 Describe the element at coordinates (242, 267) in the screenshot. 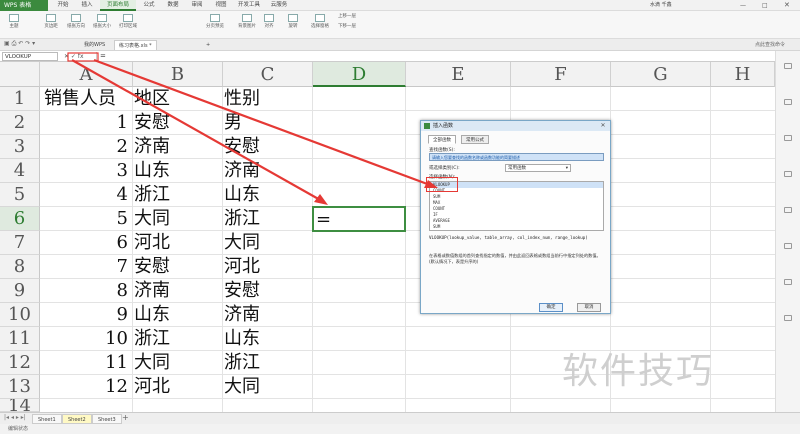

I see `cell-gender: 河北` at that location.